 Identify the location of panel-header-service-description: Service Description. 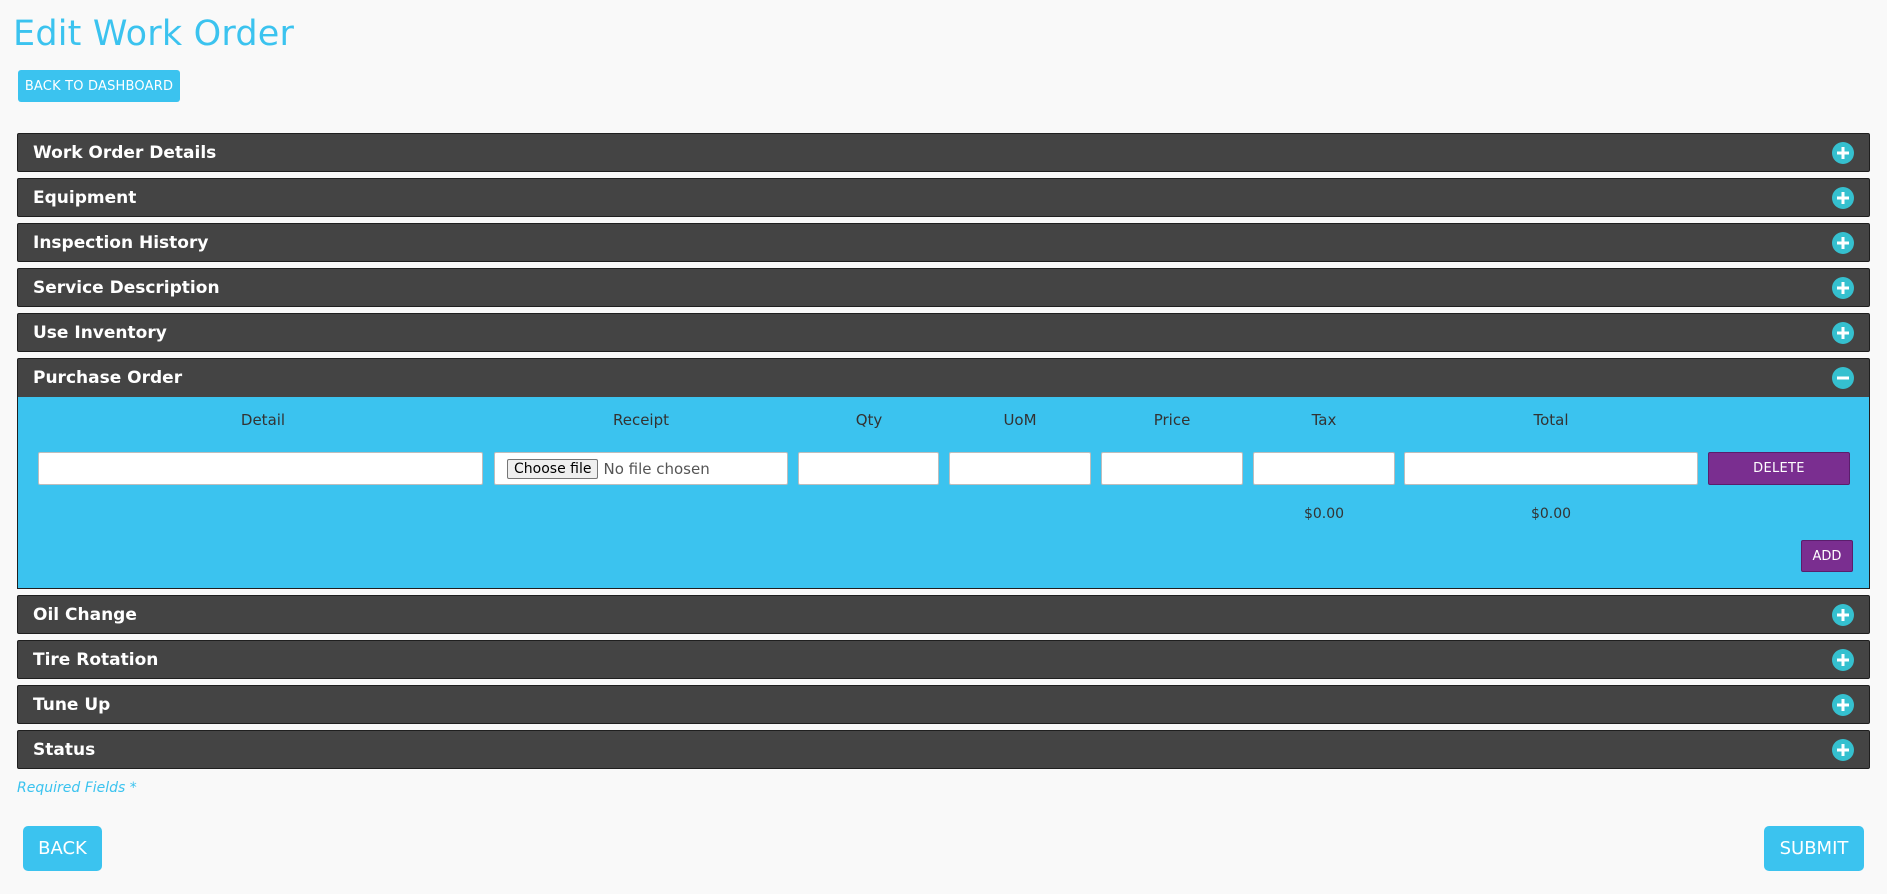
(943, 287).